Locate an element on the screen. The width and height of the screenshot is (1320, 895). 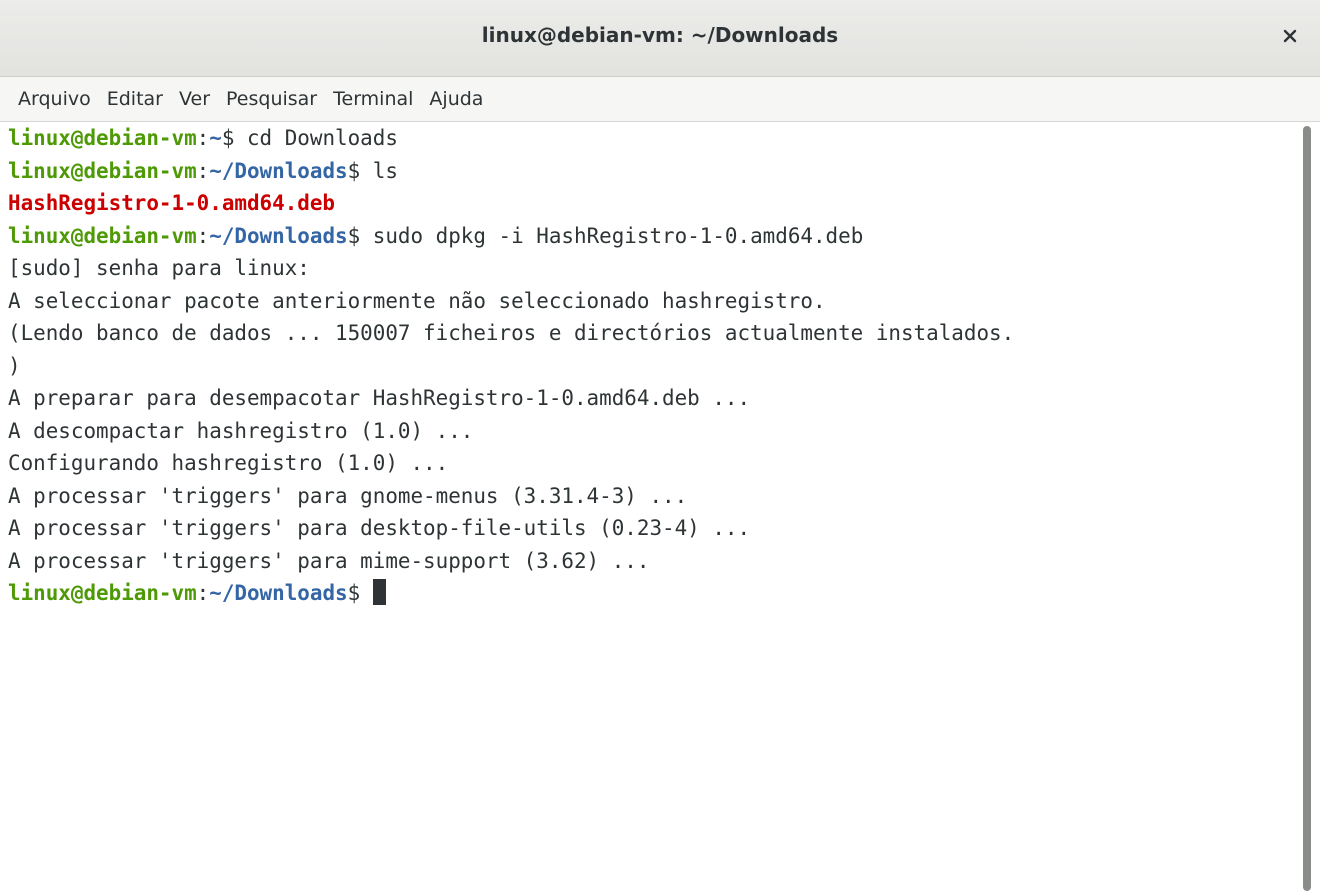
menu-ajuda: Ajuda is located at coordinates (456, 99).